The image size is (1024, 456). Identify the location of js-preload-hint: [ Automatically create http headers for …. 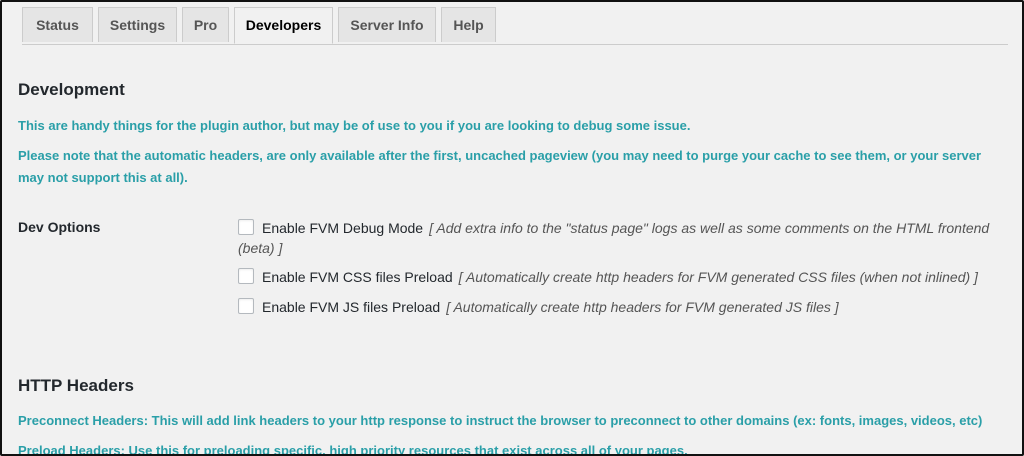
(642, 307).